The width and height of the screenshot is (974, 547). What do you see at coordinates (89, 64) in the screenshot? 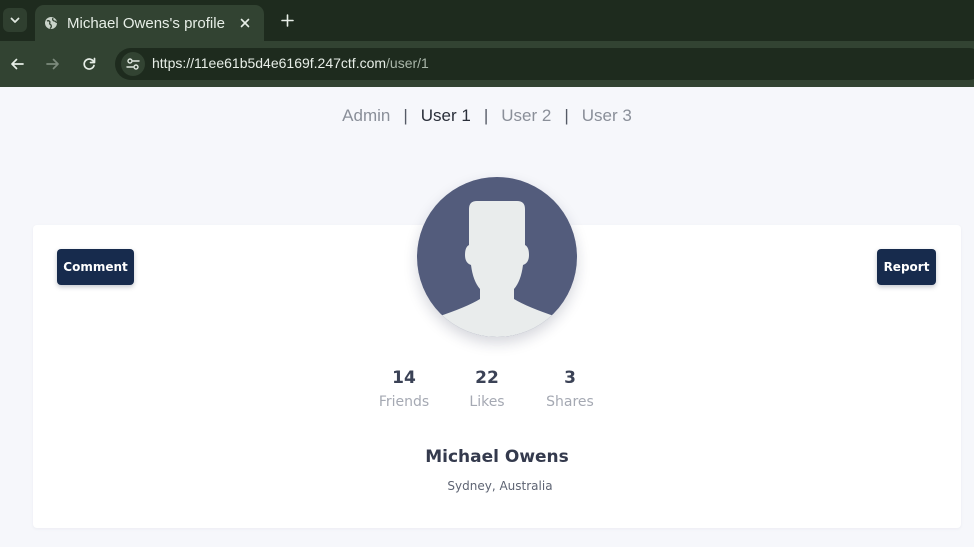
I see `reload-icon` at bounding box center [89, 64].